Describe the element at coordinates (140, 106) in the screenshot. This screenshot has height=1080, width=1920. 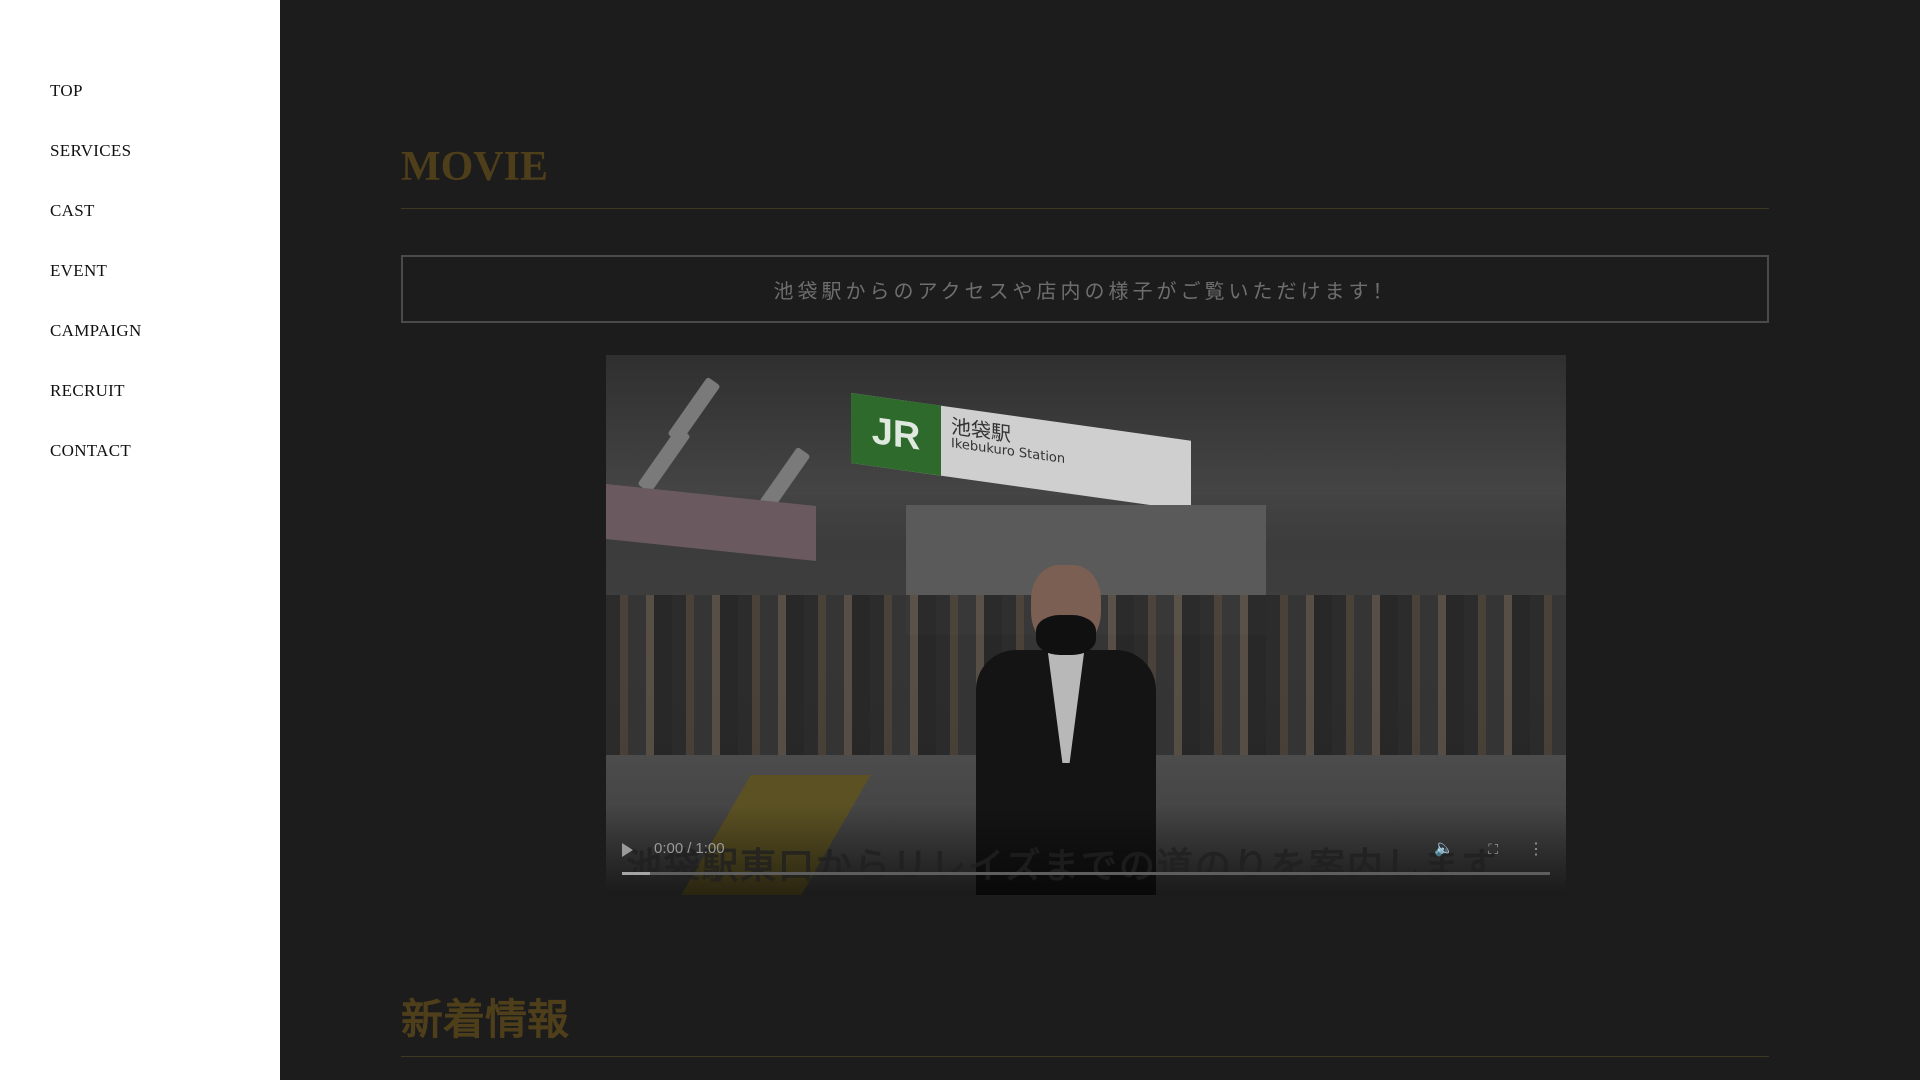
I see `nav-item-top: TOP` at that location.